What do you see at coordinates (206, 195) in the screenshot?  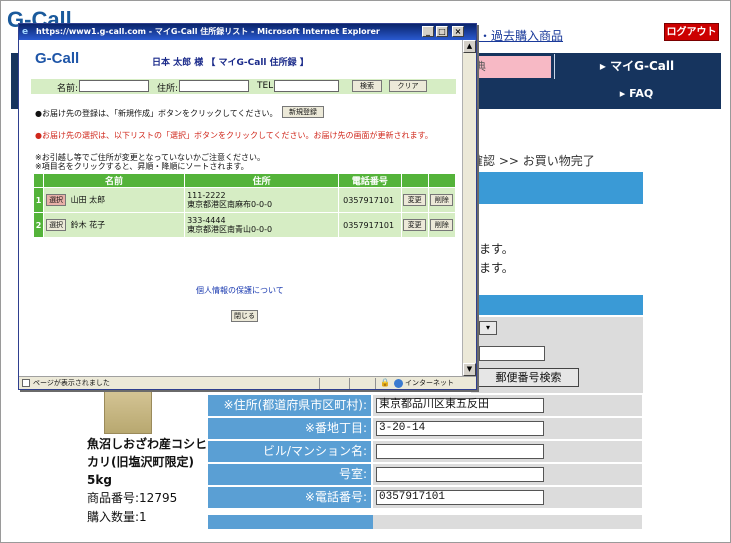 I see `row-zip: 111-2222` at bounding box center [206, 195].